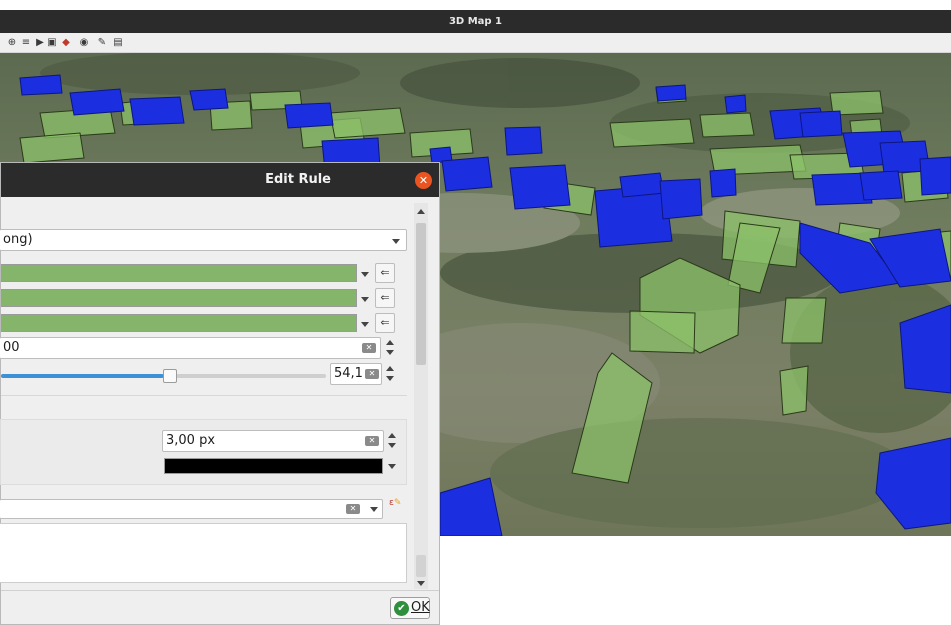 The image size is (951, 625). Describe the element at coordinates (220, 180) in the screenshot. I see `dialog-titlebar: Edit Rule ✕` at that location.